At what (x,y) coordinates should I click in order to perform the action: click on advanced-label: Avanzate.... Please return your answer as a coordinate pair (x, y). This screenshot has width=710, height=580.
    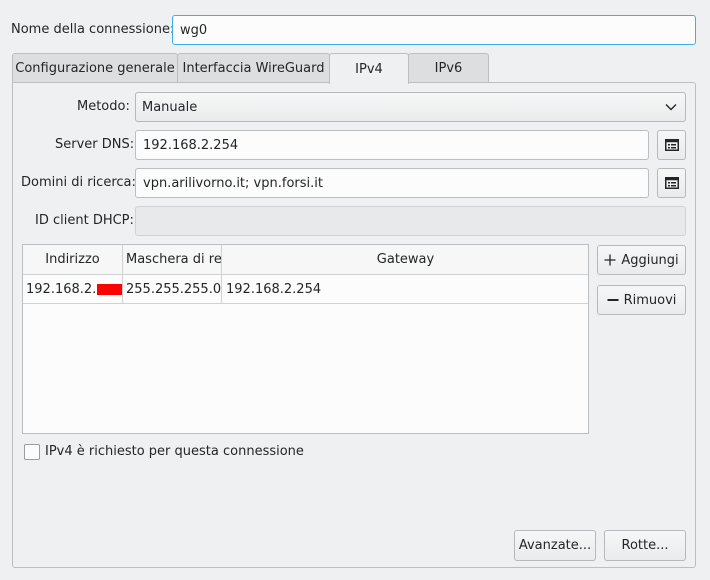
    Looking at the image, I should click on (555, 545).